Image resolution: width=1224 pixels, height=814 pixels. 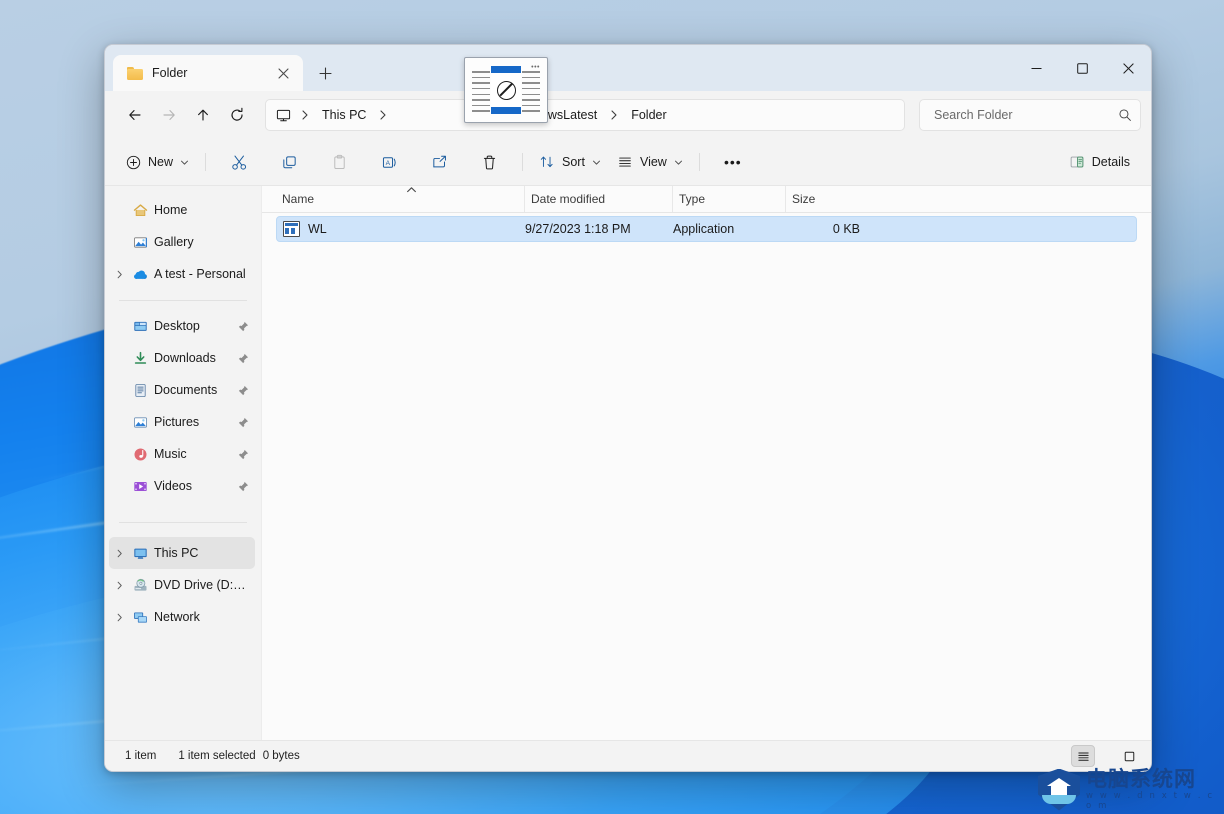 What do you see at coordinates (344, 115) in the screenshot?
I see `breadcrumb-item-this-pc: This PC` at bounding box center [344, 115].